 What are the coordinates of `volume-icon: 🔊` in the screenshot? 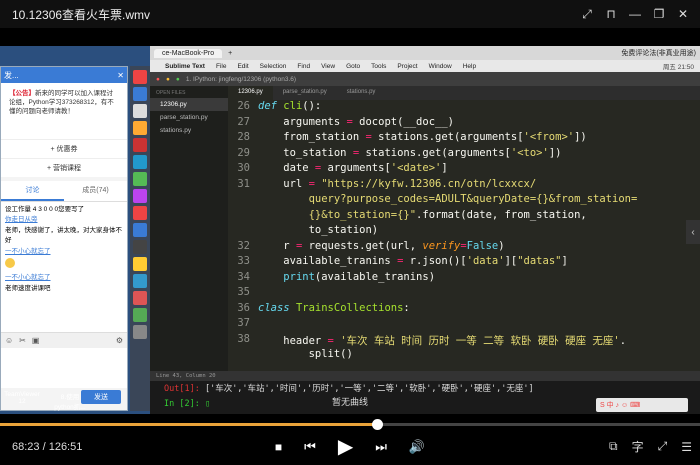 It's located at (417, 447).